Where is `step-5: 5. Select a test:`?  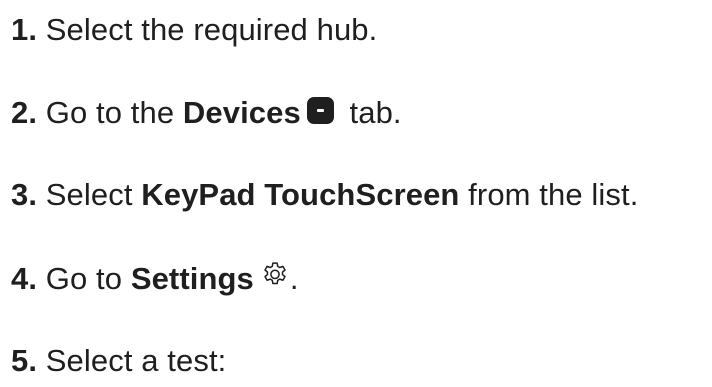 step-5: 5. Select a test: is located at coordinates (118, 361).